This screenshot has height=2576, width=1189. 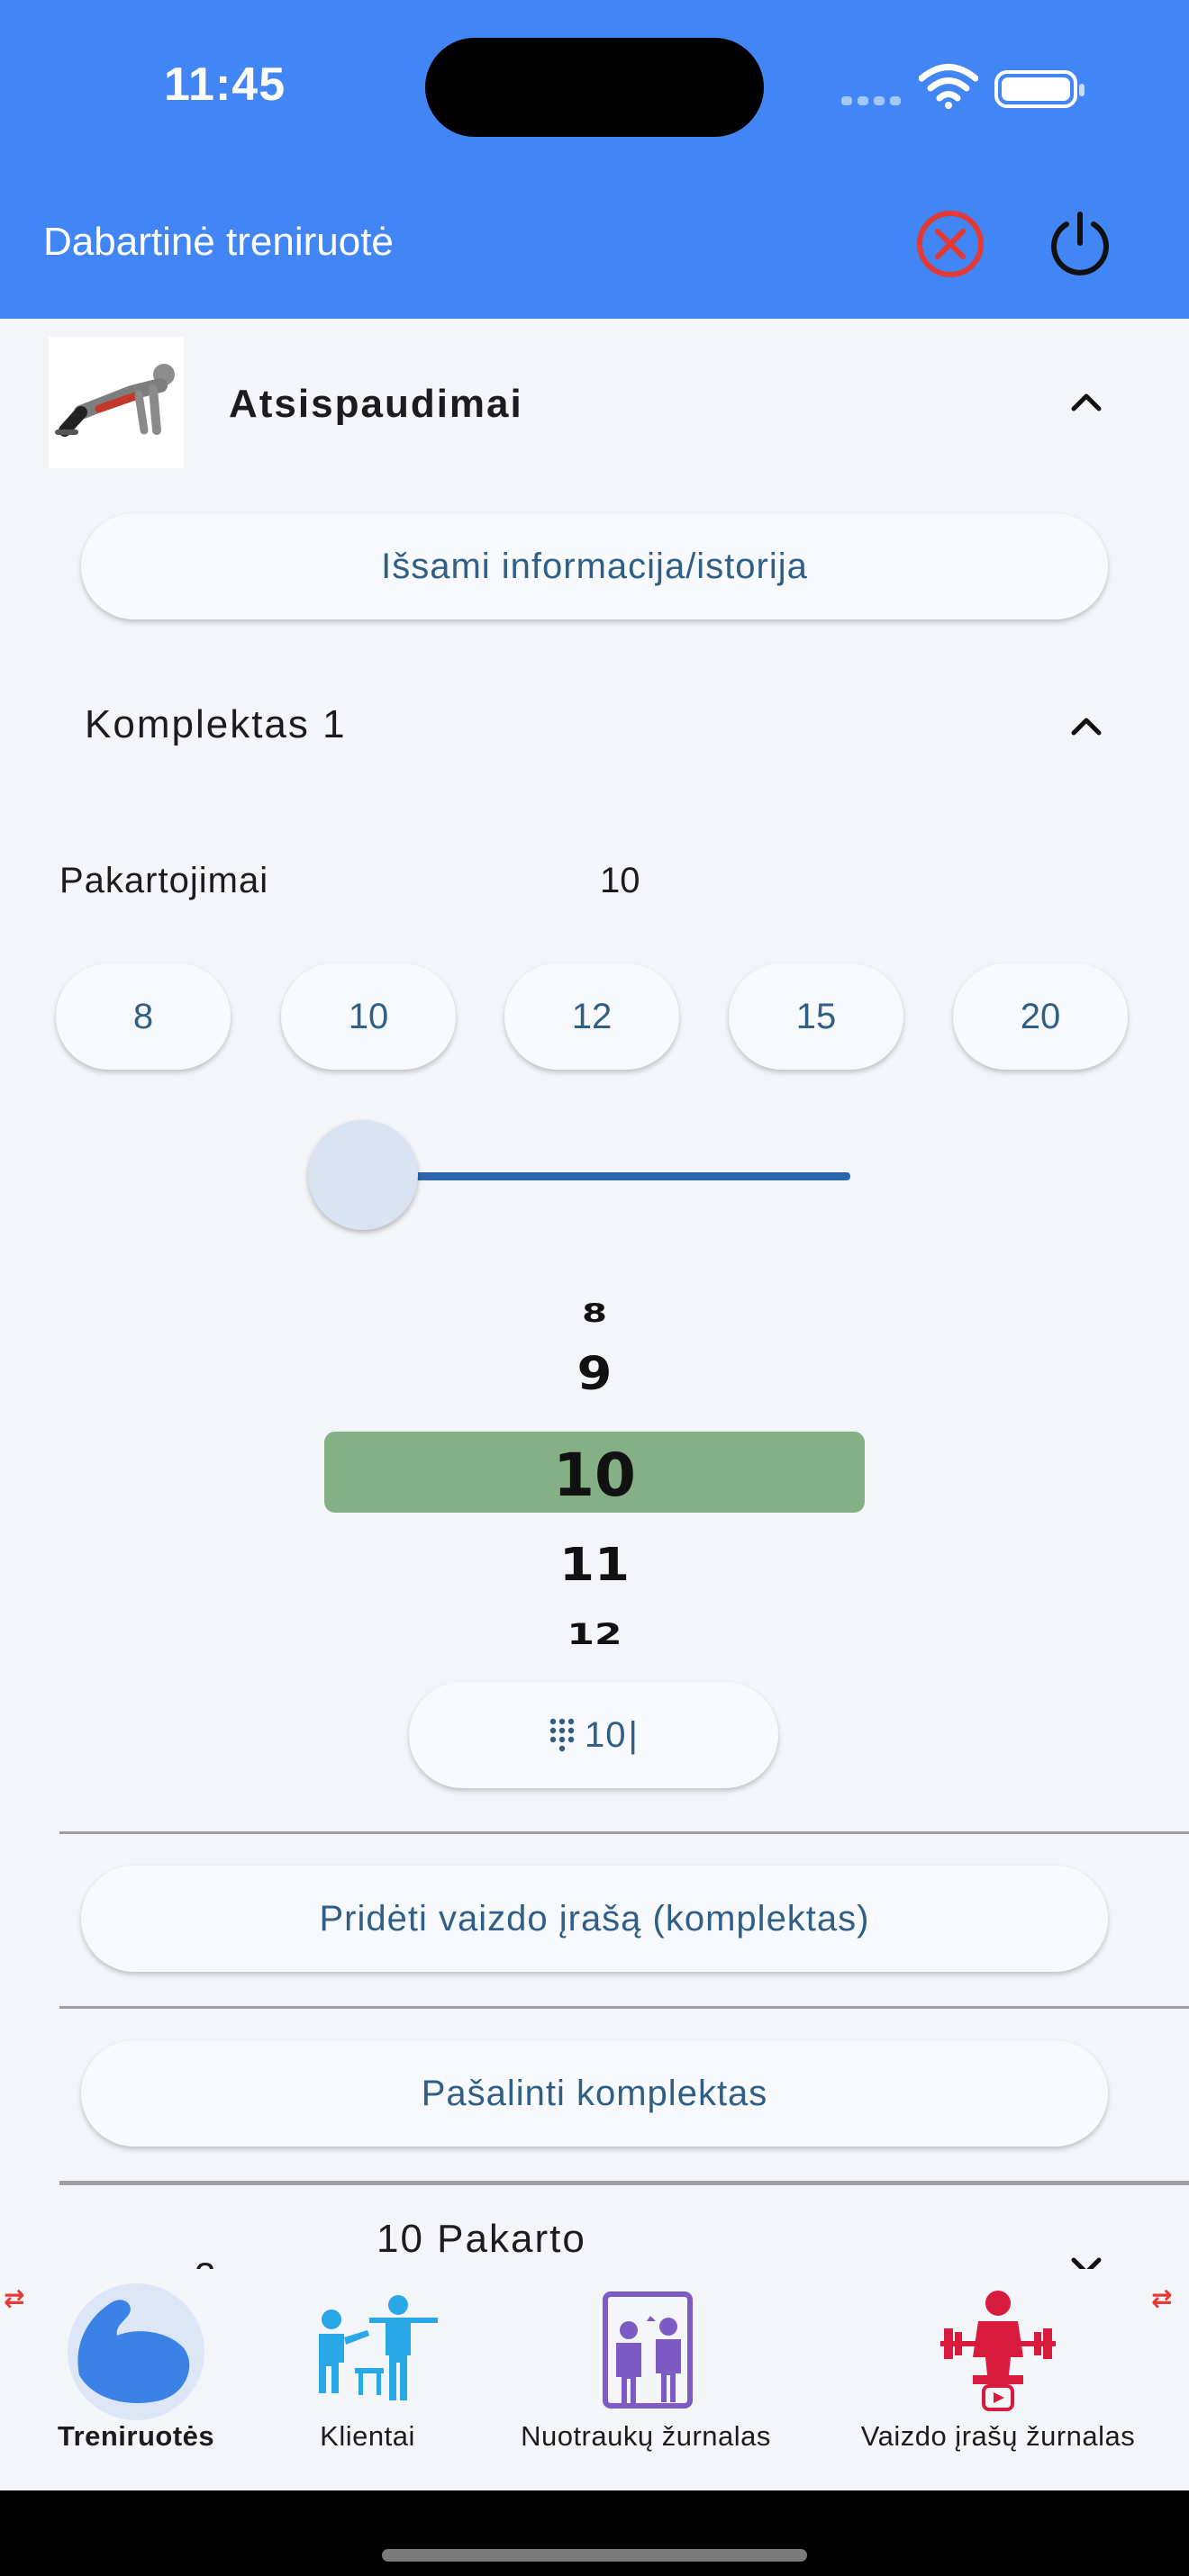 I want to click on reps-chip-15: 15, so click(x=816, y=1016).